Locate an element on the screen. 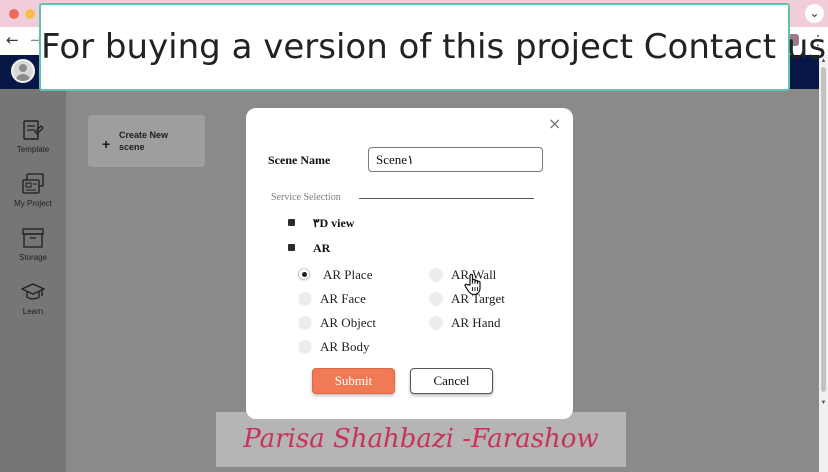 Image resolution: width=828 pixels, height=472 pixels. submit-button: Submit is located at coordinates (353, 381).